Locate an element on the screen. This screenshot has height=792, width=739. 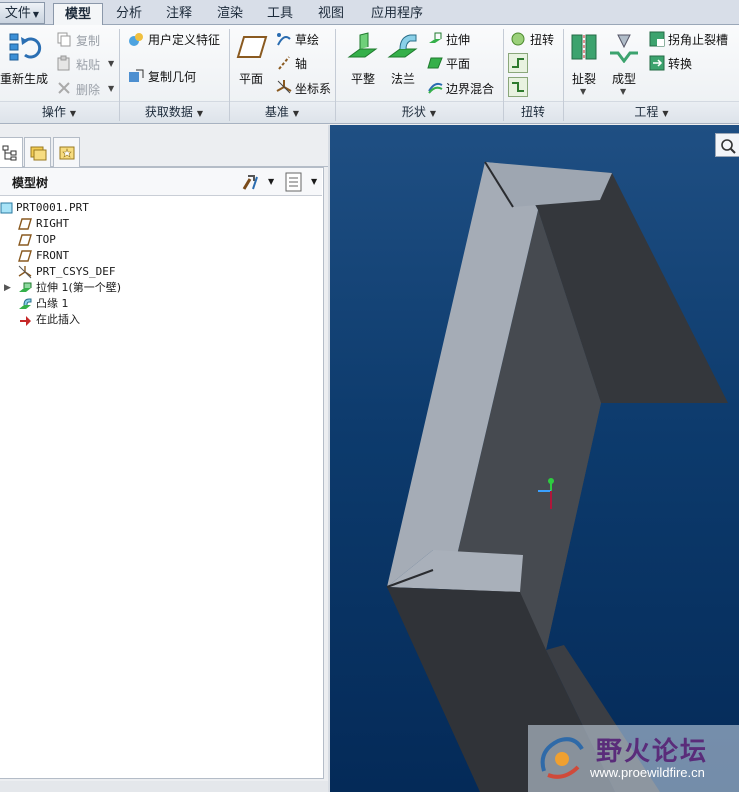
sketch-label: 草绘 is located at coordinates (307, 40).